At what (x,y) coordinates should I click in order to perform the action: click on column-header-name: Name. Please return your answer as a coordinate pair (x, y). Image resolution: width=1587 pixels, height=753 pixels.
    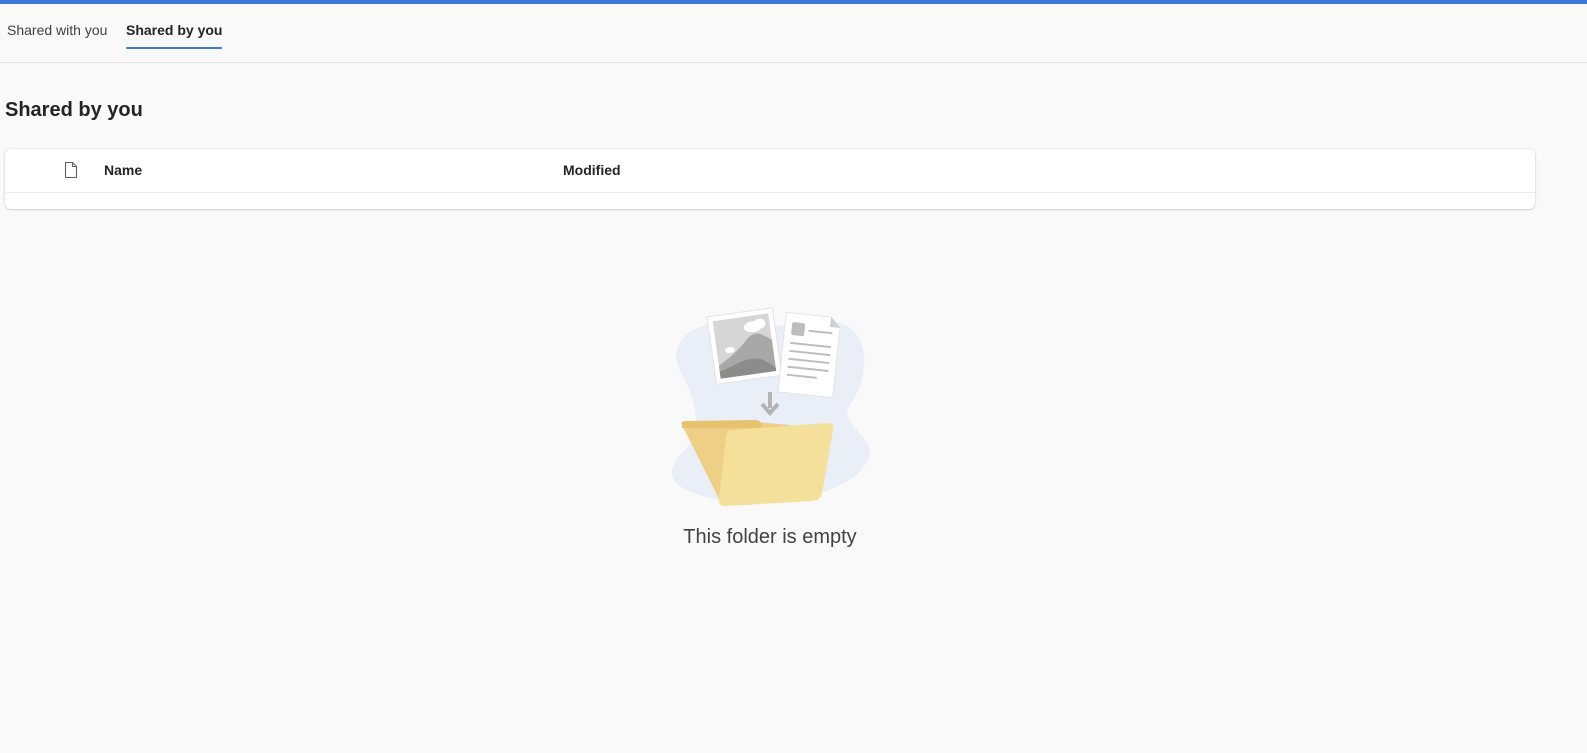
    Looking at the image, I should click on (123, 170).